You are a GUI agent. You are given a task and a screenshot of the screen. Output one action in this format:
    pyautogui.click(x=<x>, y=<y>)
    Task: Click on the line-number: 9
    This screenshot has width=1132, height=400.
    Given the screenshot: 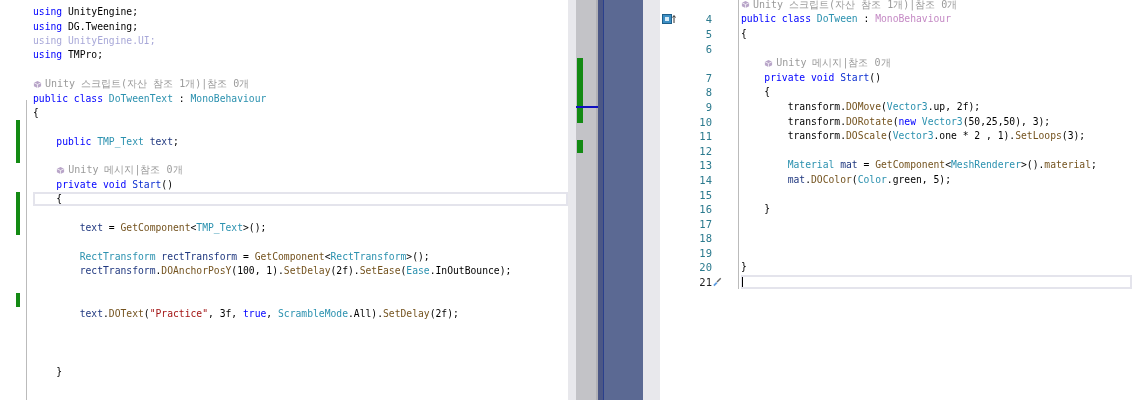 What is the action you would take?
    pyautogui.click(x=708, y=106)
    